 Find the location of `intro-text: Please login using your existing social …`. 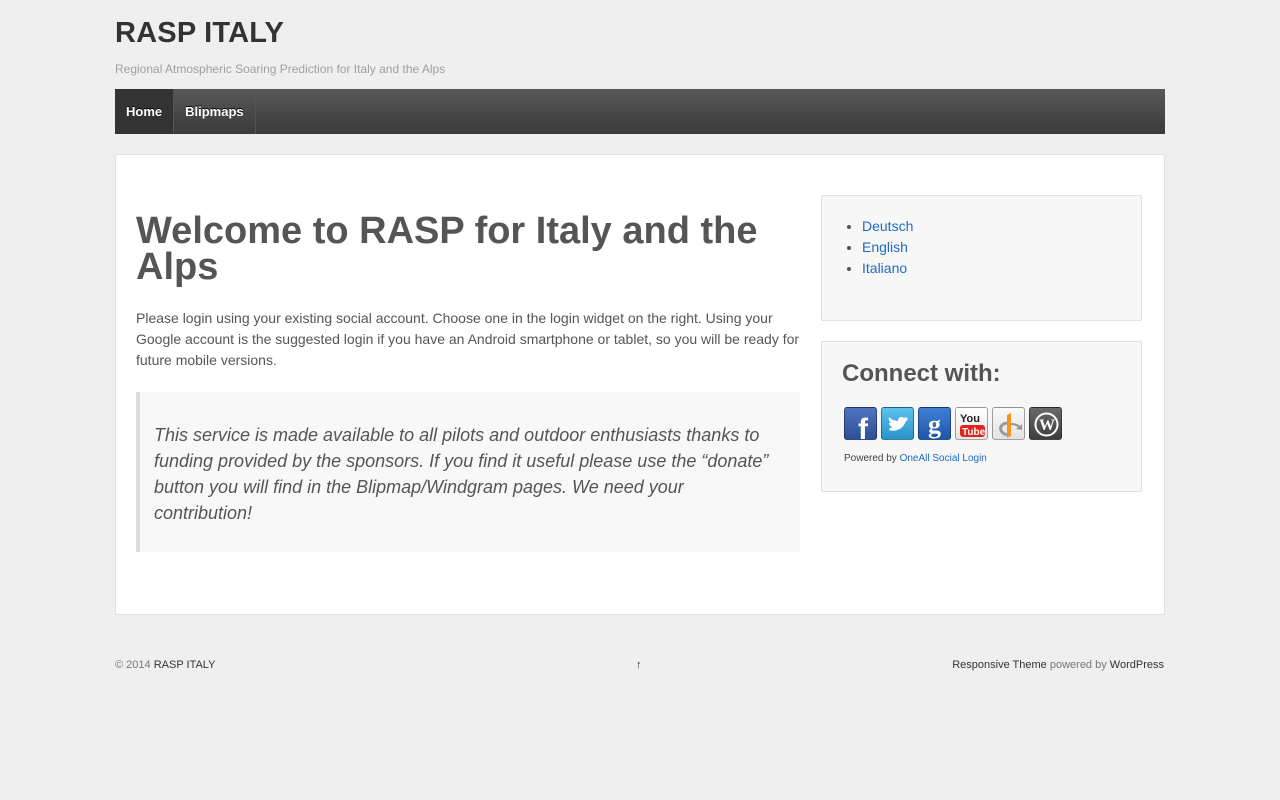

intro-text: Please login using your existing social … is located at coordinates (468, 339).